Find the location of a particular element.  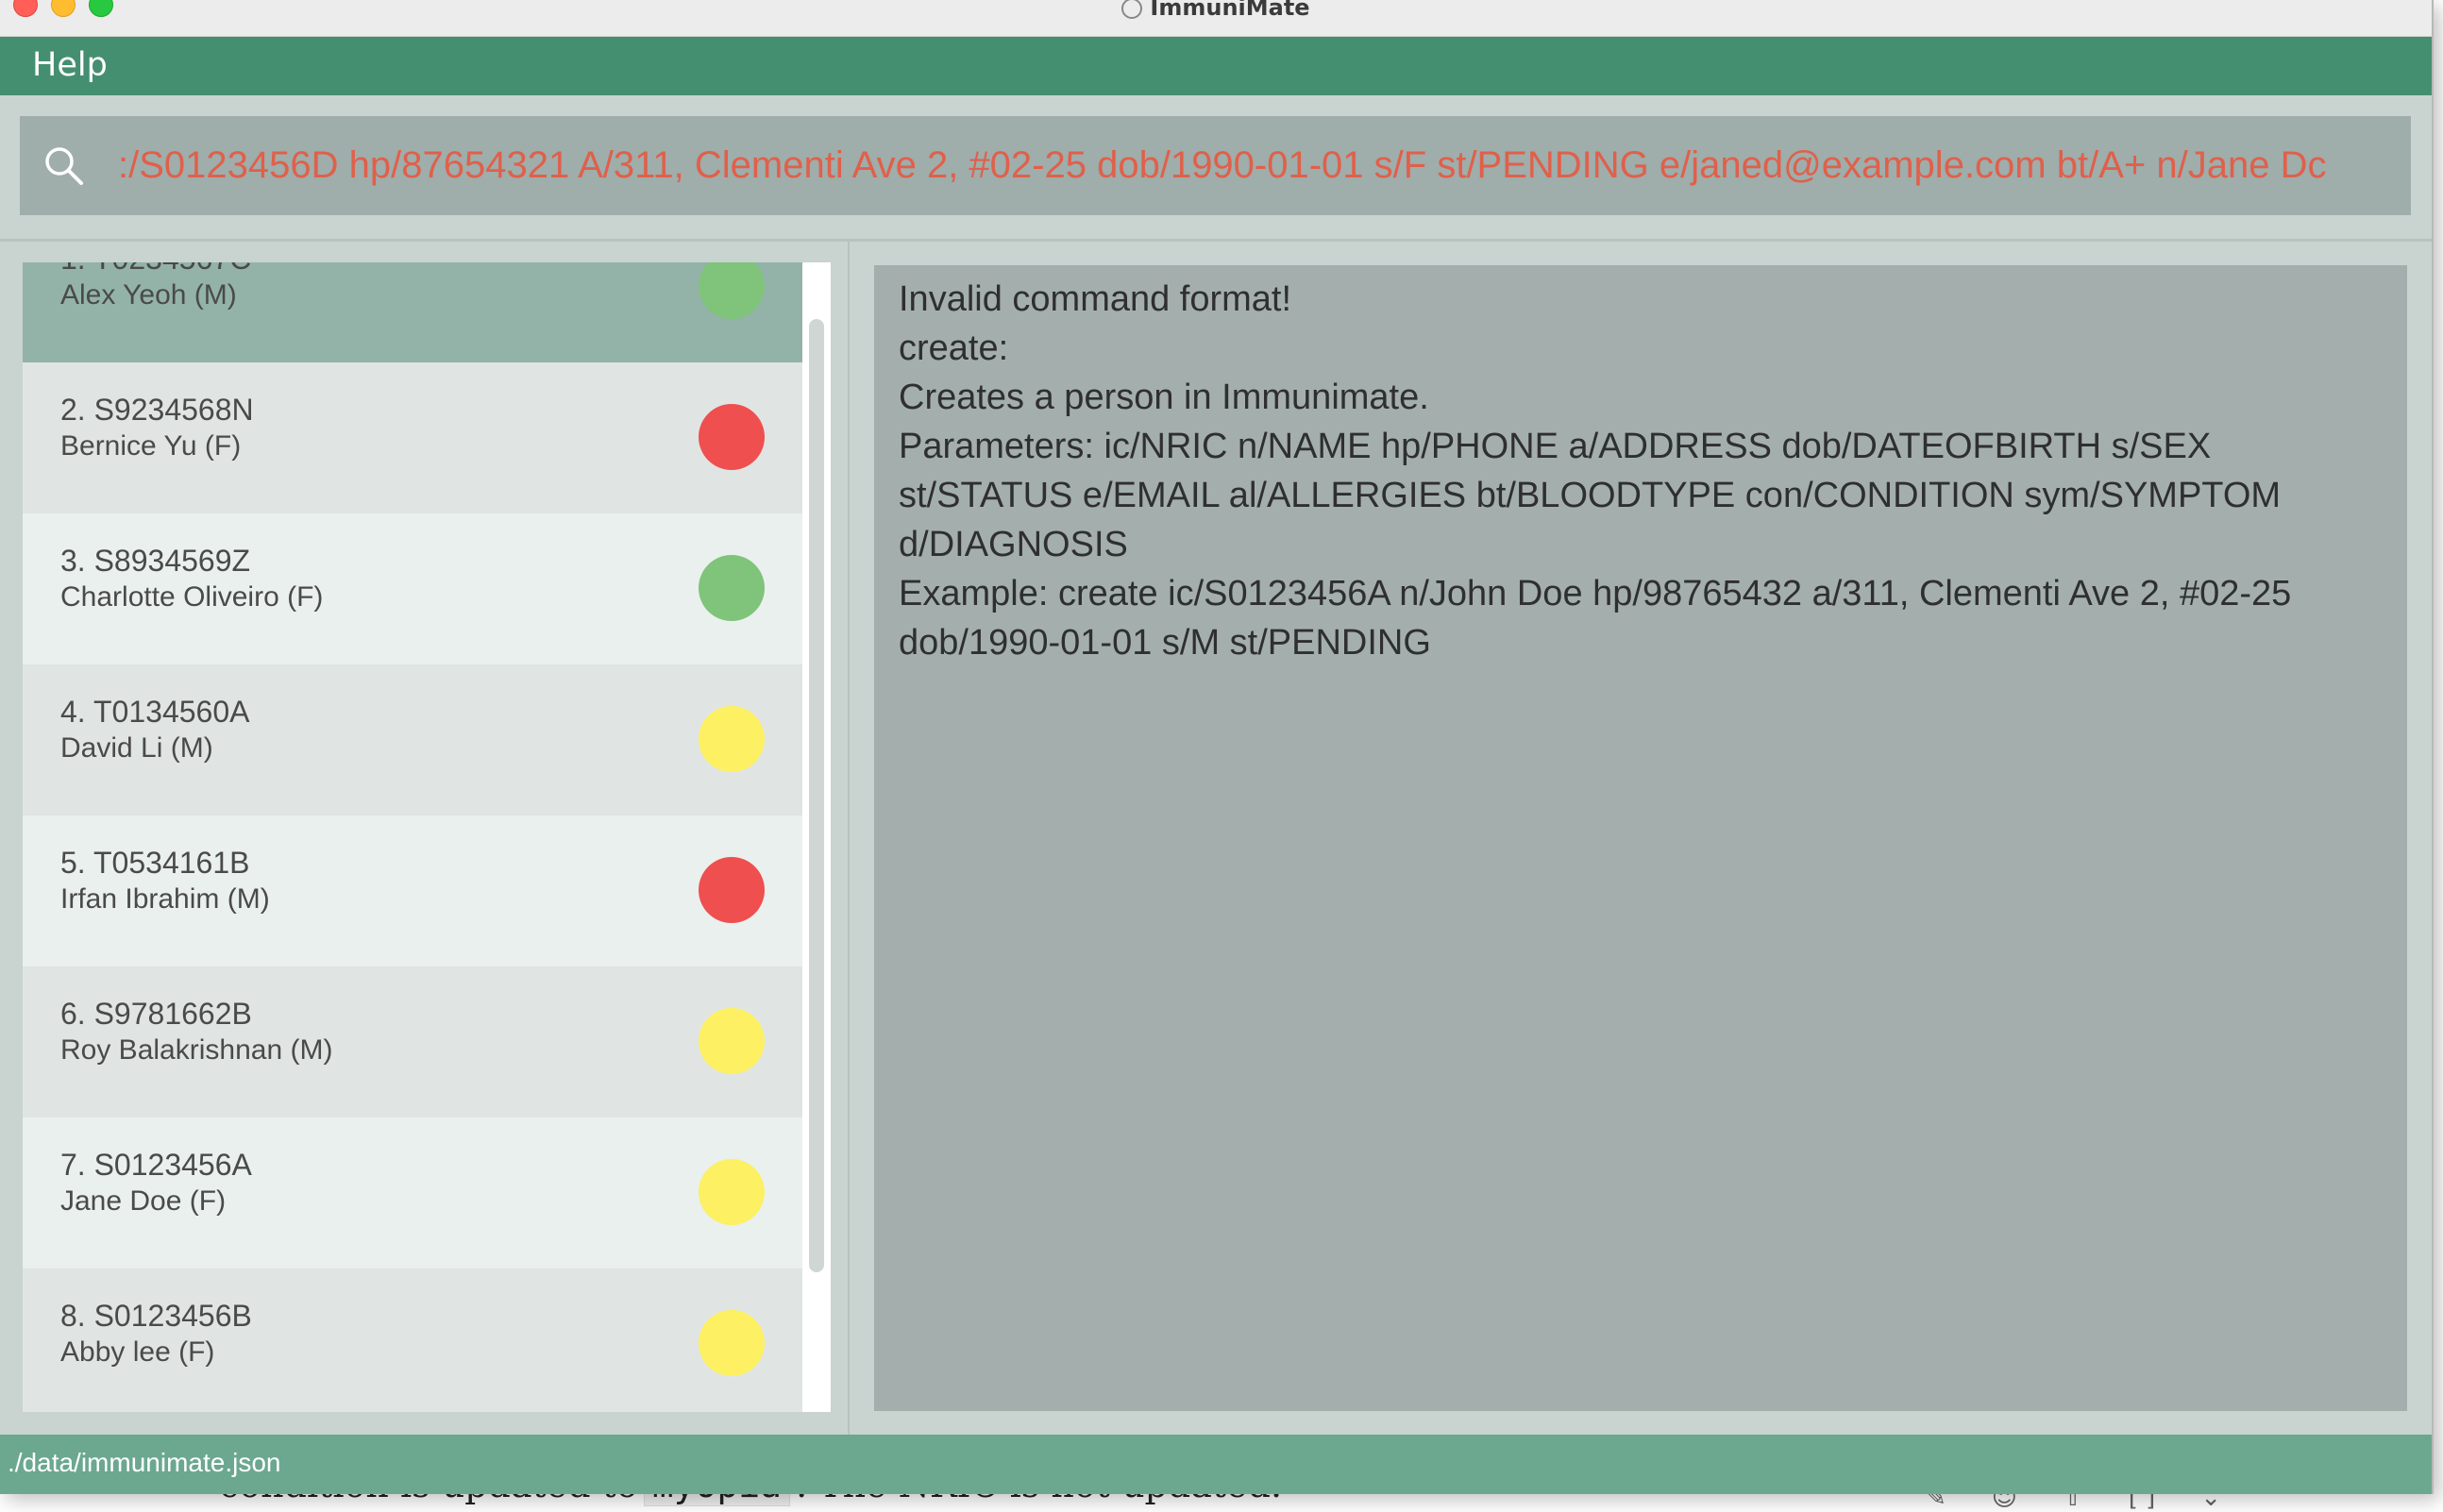

list-scrollbar is located at coordinates (817, 837).